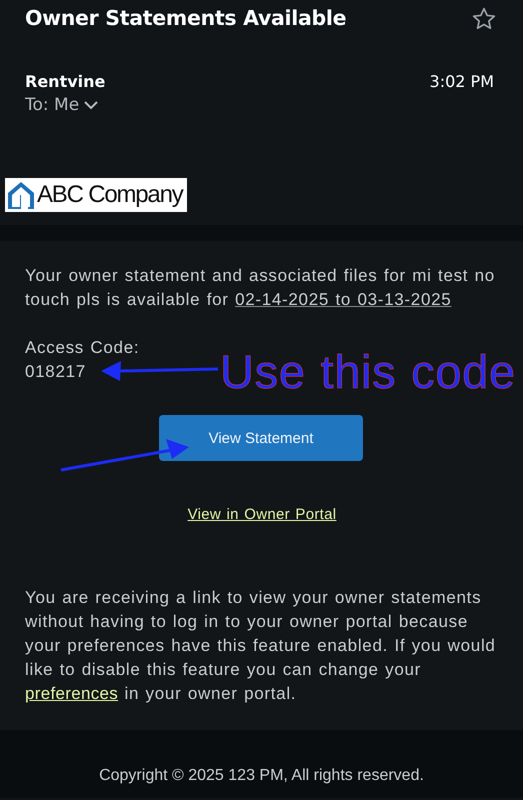 The width and height of the screenshot is (523, 800). Describe the element at coordinates (96, 195) in the screenshot. I see `company-logo: ABC Company` at that location.